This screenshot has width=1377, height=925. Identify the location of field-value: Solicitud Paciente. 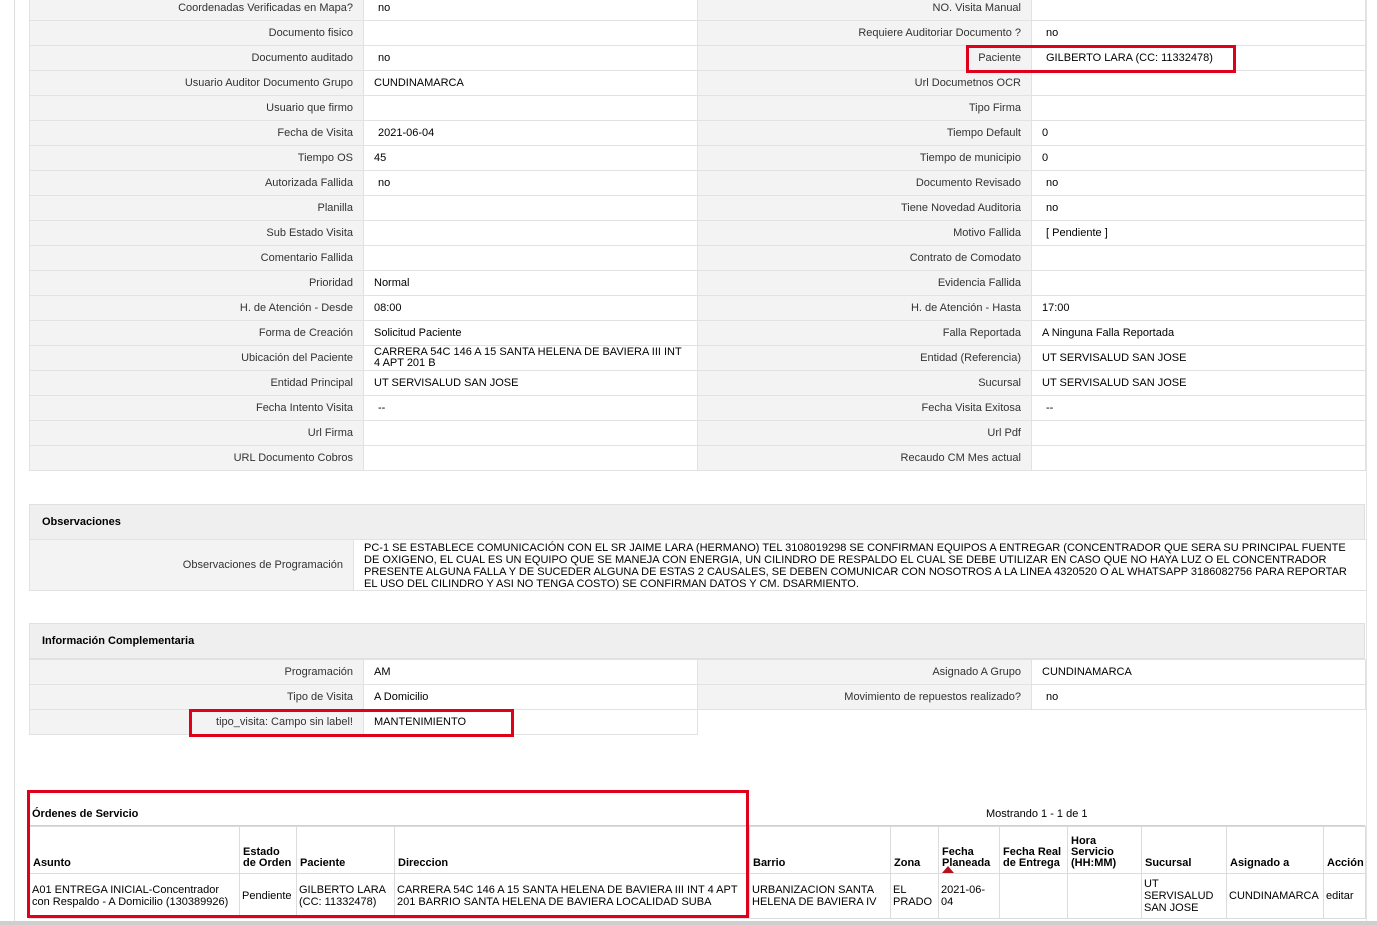
(530, 333).